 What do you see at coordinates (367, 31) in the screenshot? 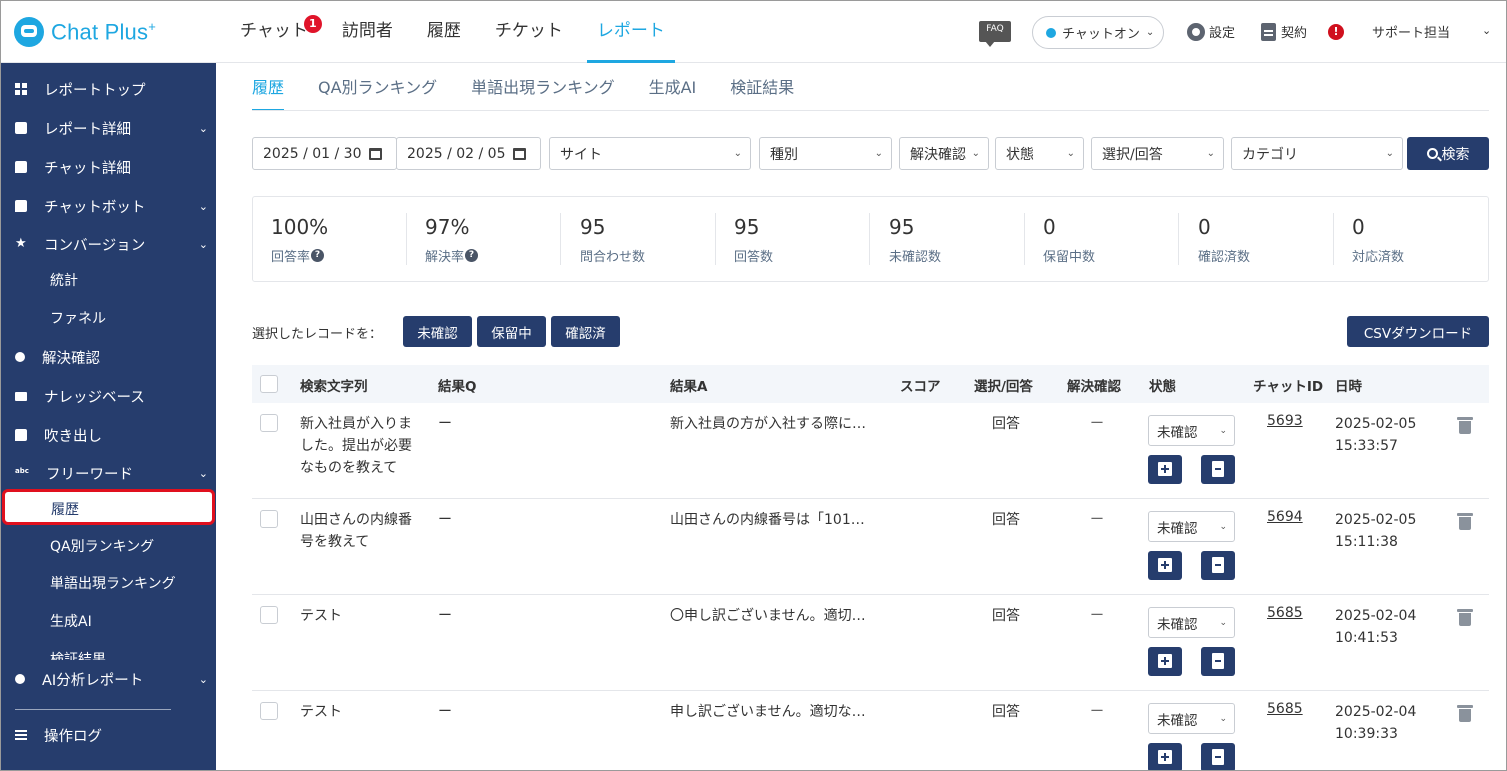
I see `nav-visitors: 訪問者` at bounding box center [367, 31].